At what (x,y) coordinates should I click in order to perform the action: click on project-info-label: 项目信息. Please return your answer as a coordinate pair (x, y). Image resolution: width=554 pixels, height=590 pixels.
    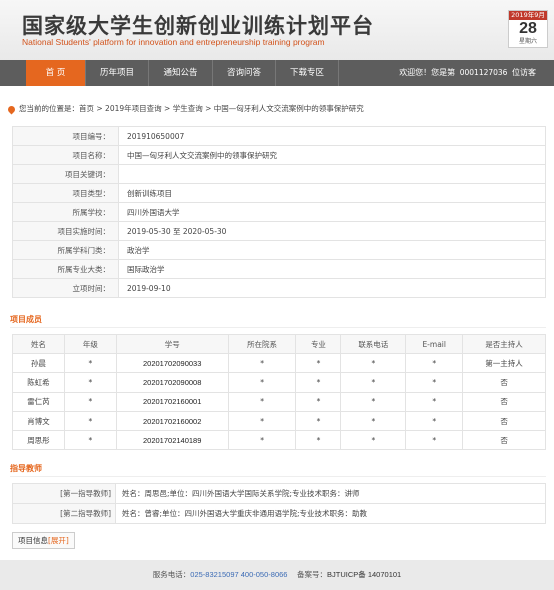
    Looking at the image, I should click on (33, 540).